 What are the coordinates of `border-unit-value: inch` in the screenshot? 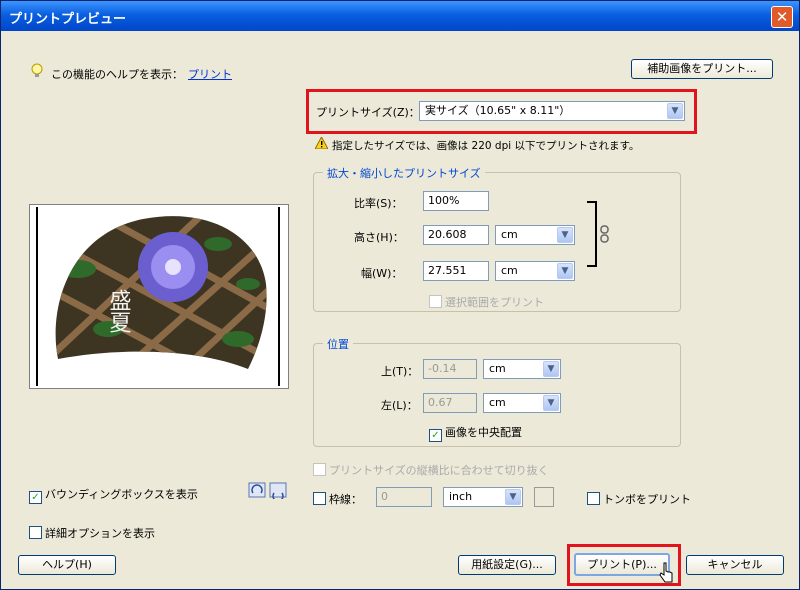 It's located at (461, 496).